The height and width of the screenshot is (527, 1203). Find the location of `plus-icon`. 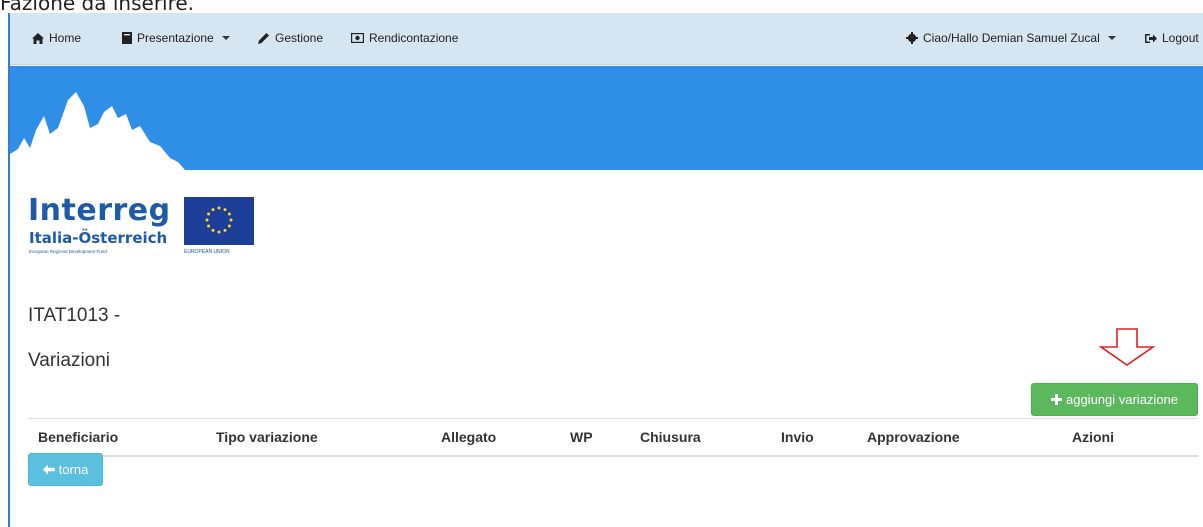

plus-icon is located at coordinates (1056, 399).